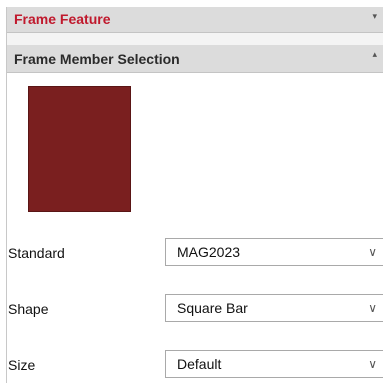  What do you see at coordinates (79, 149) in the screenshot?
I see `profile-preview-swatch` at bounding box center [79, 149].